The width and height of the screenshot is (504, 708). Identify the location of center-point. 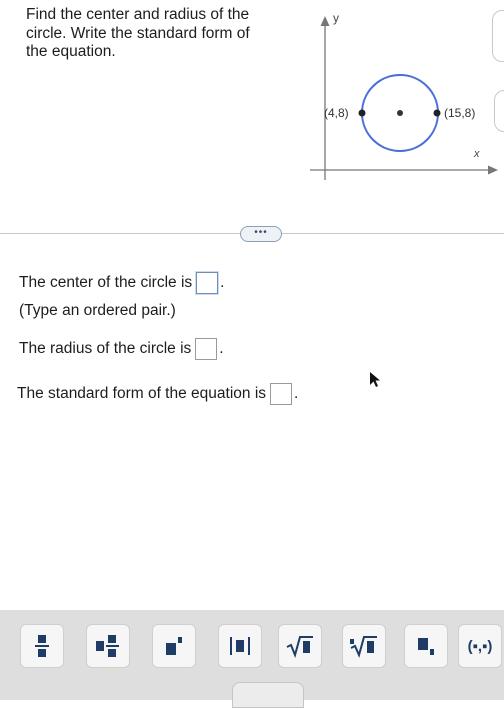
(400, 113).